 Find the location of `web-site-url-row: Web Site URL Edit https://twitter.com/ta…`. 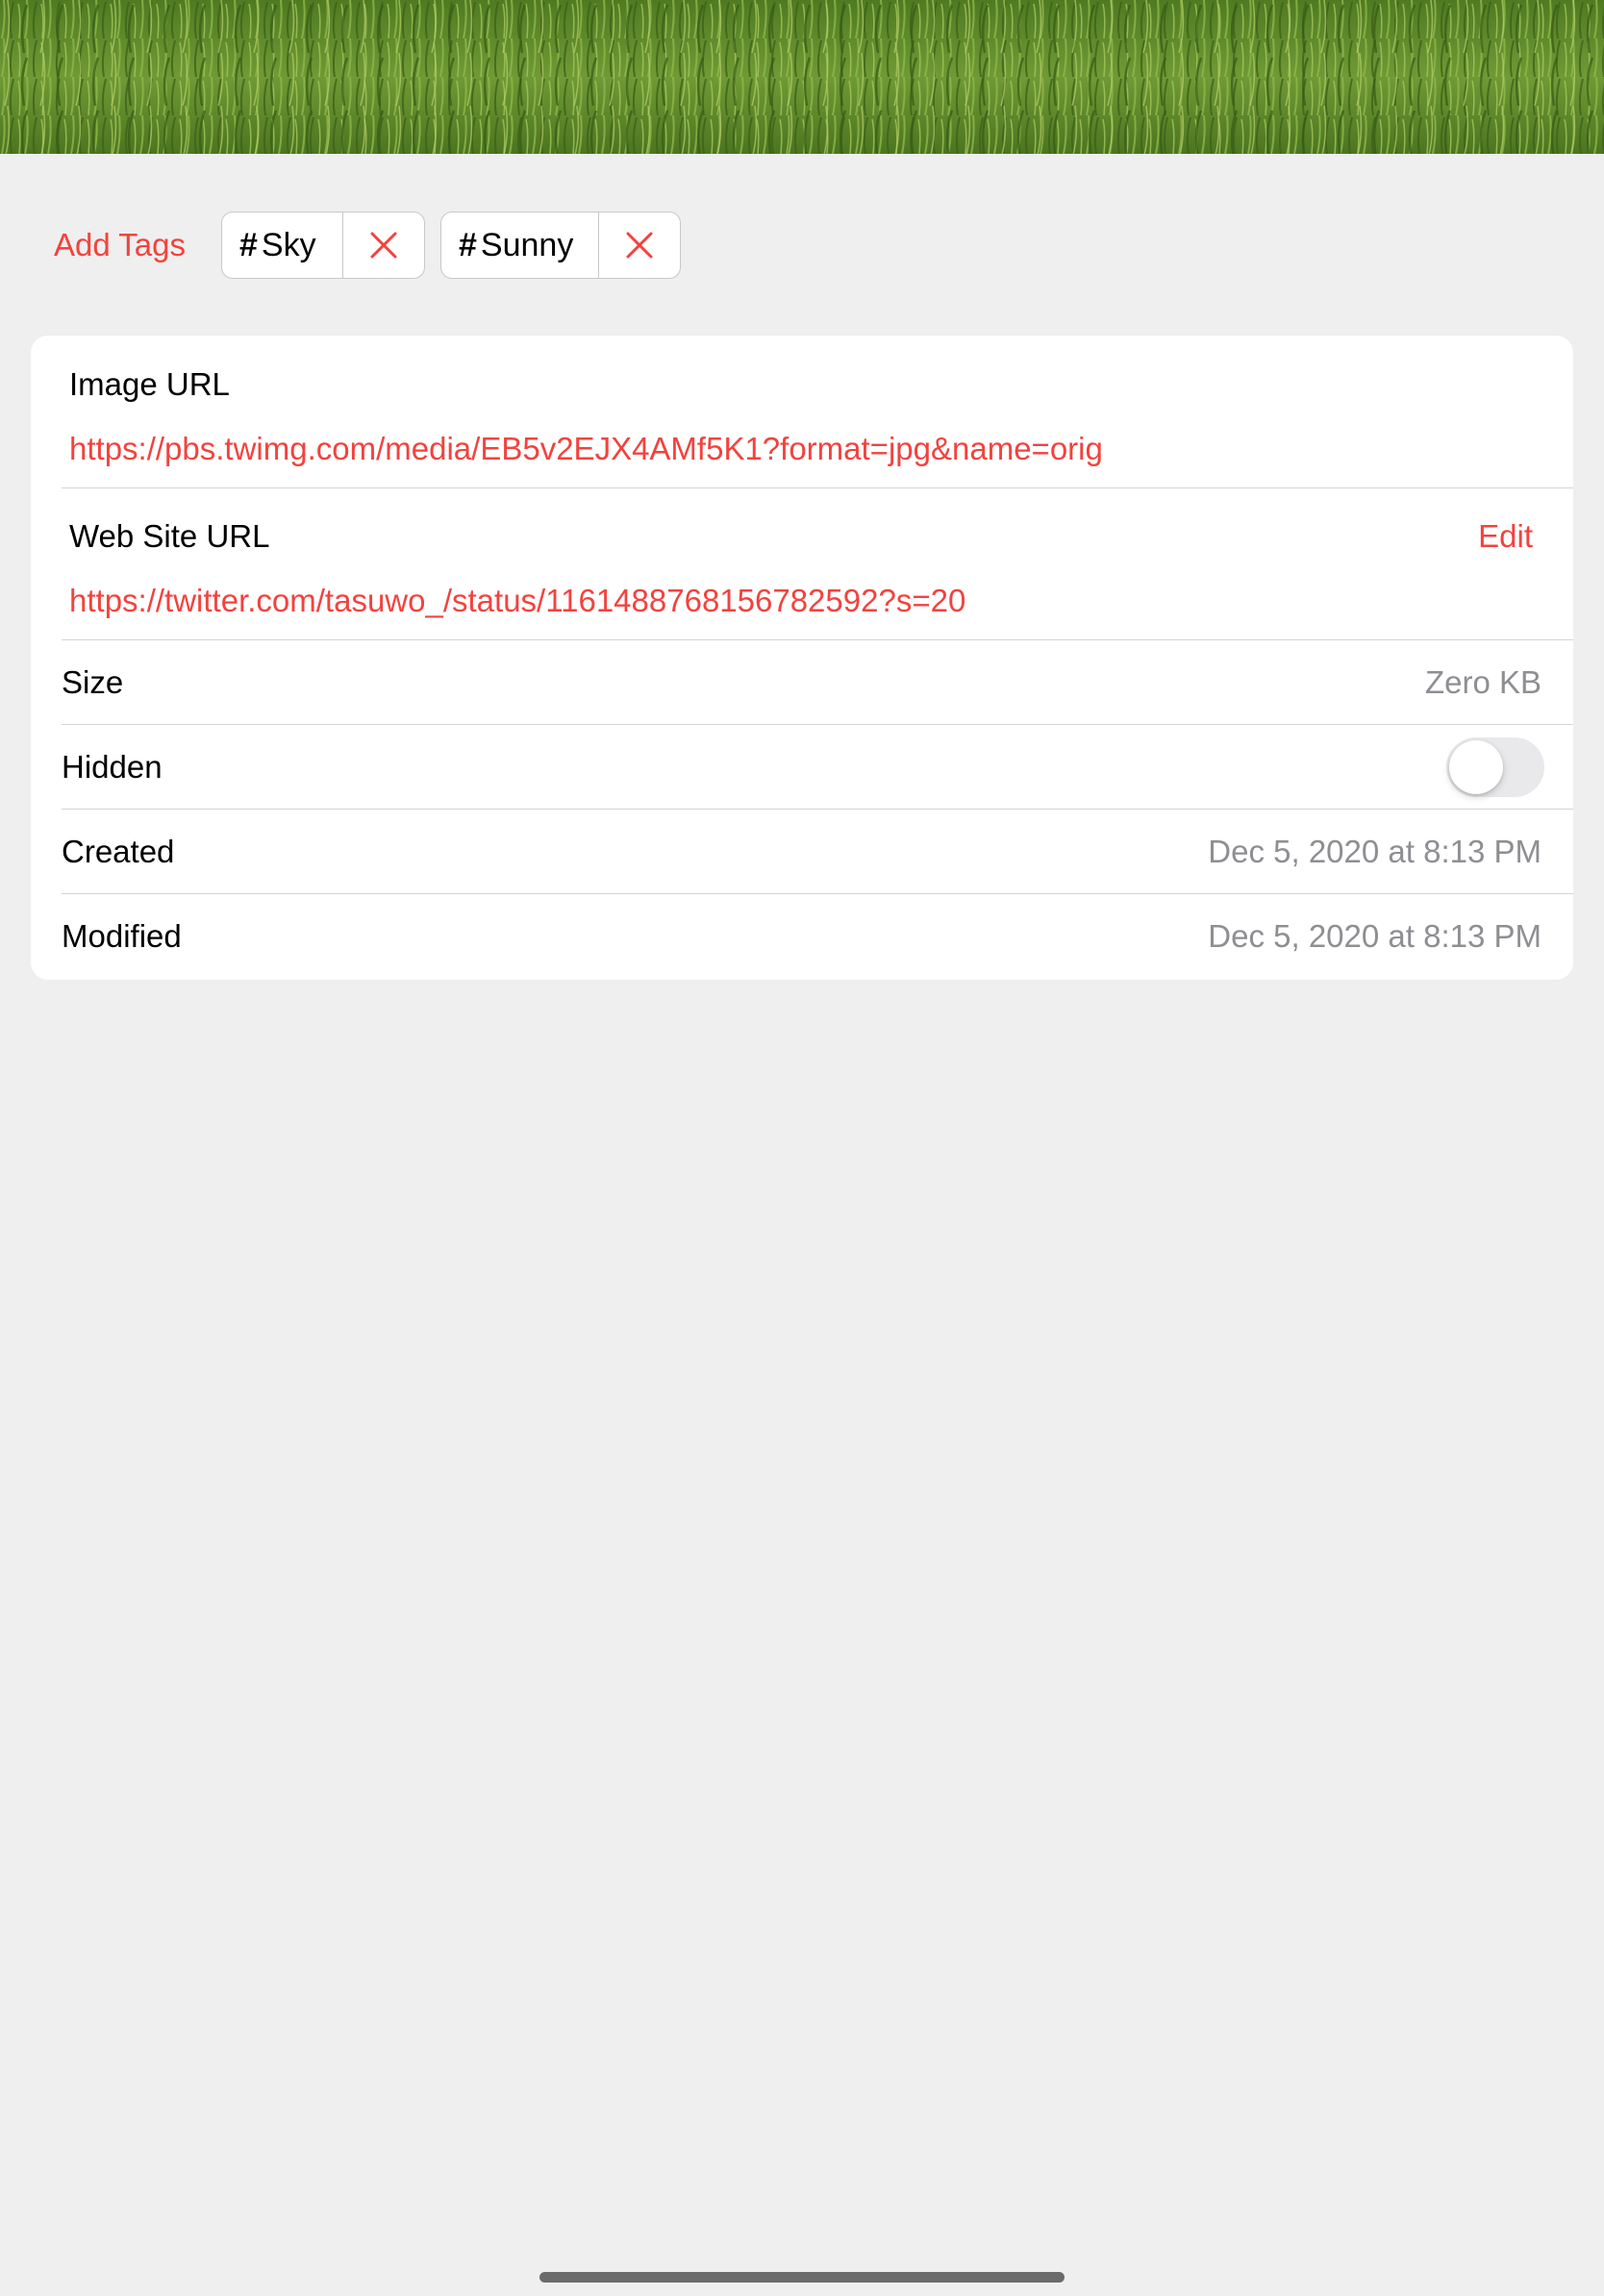

web-site-url-row: Web Site URL Edit https://twitter.com/ta… is located at coordinates (817, 564).